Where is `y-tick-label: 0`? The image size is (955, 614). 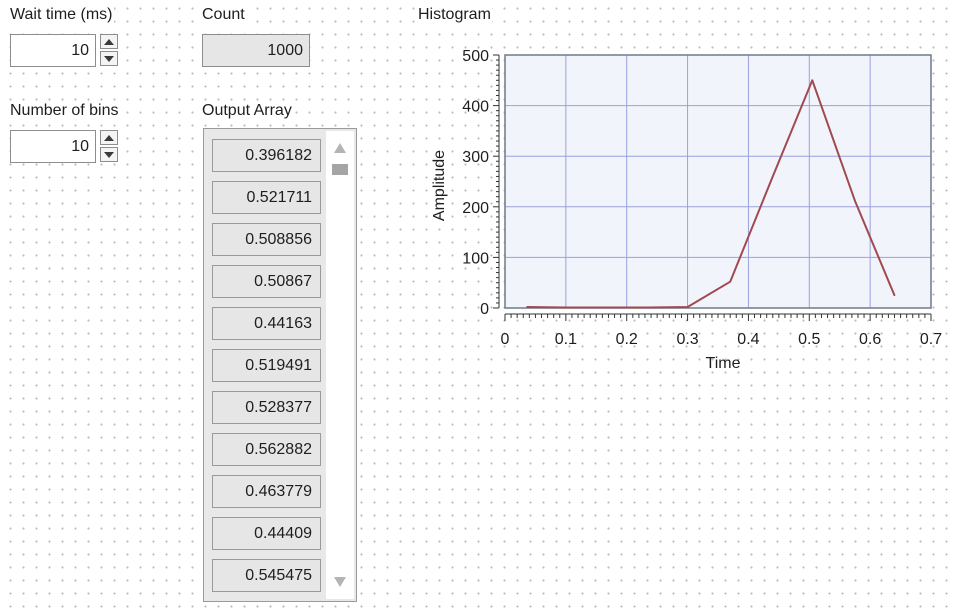 y-tick-label: 0 is located at coordinates (484, 309).